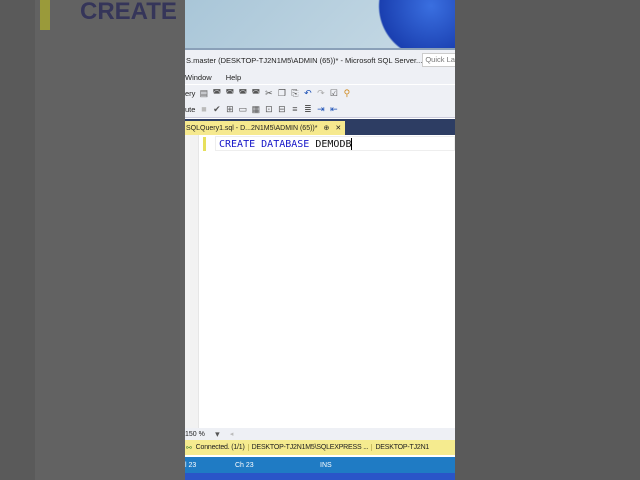  Describe the element at coordinates (189, 448) in the screenshot. I see `connected-icon: ⚯` at that location.